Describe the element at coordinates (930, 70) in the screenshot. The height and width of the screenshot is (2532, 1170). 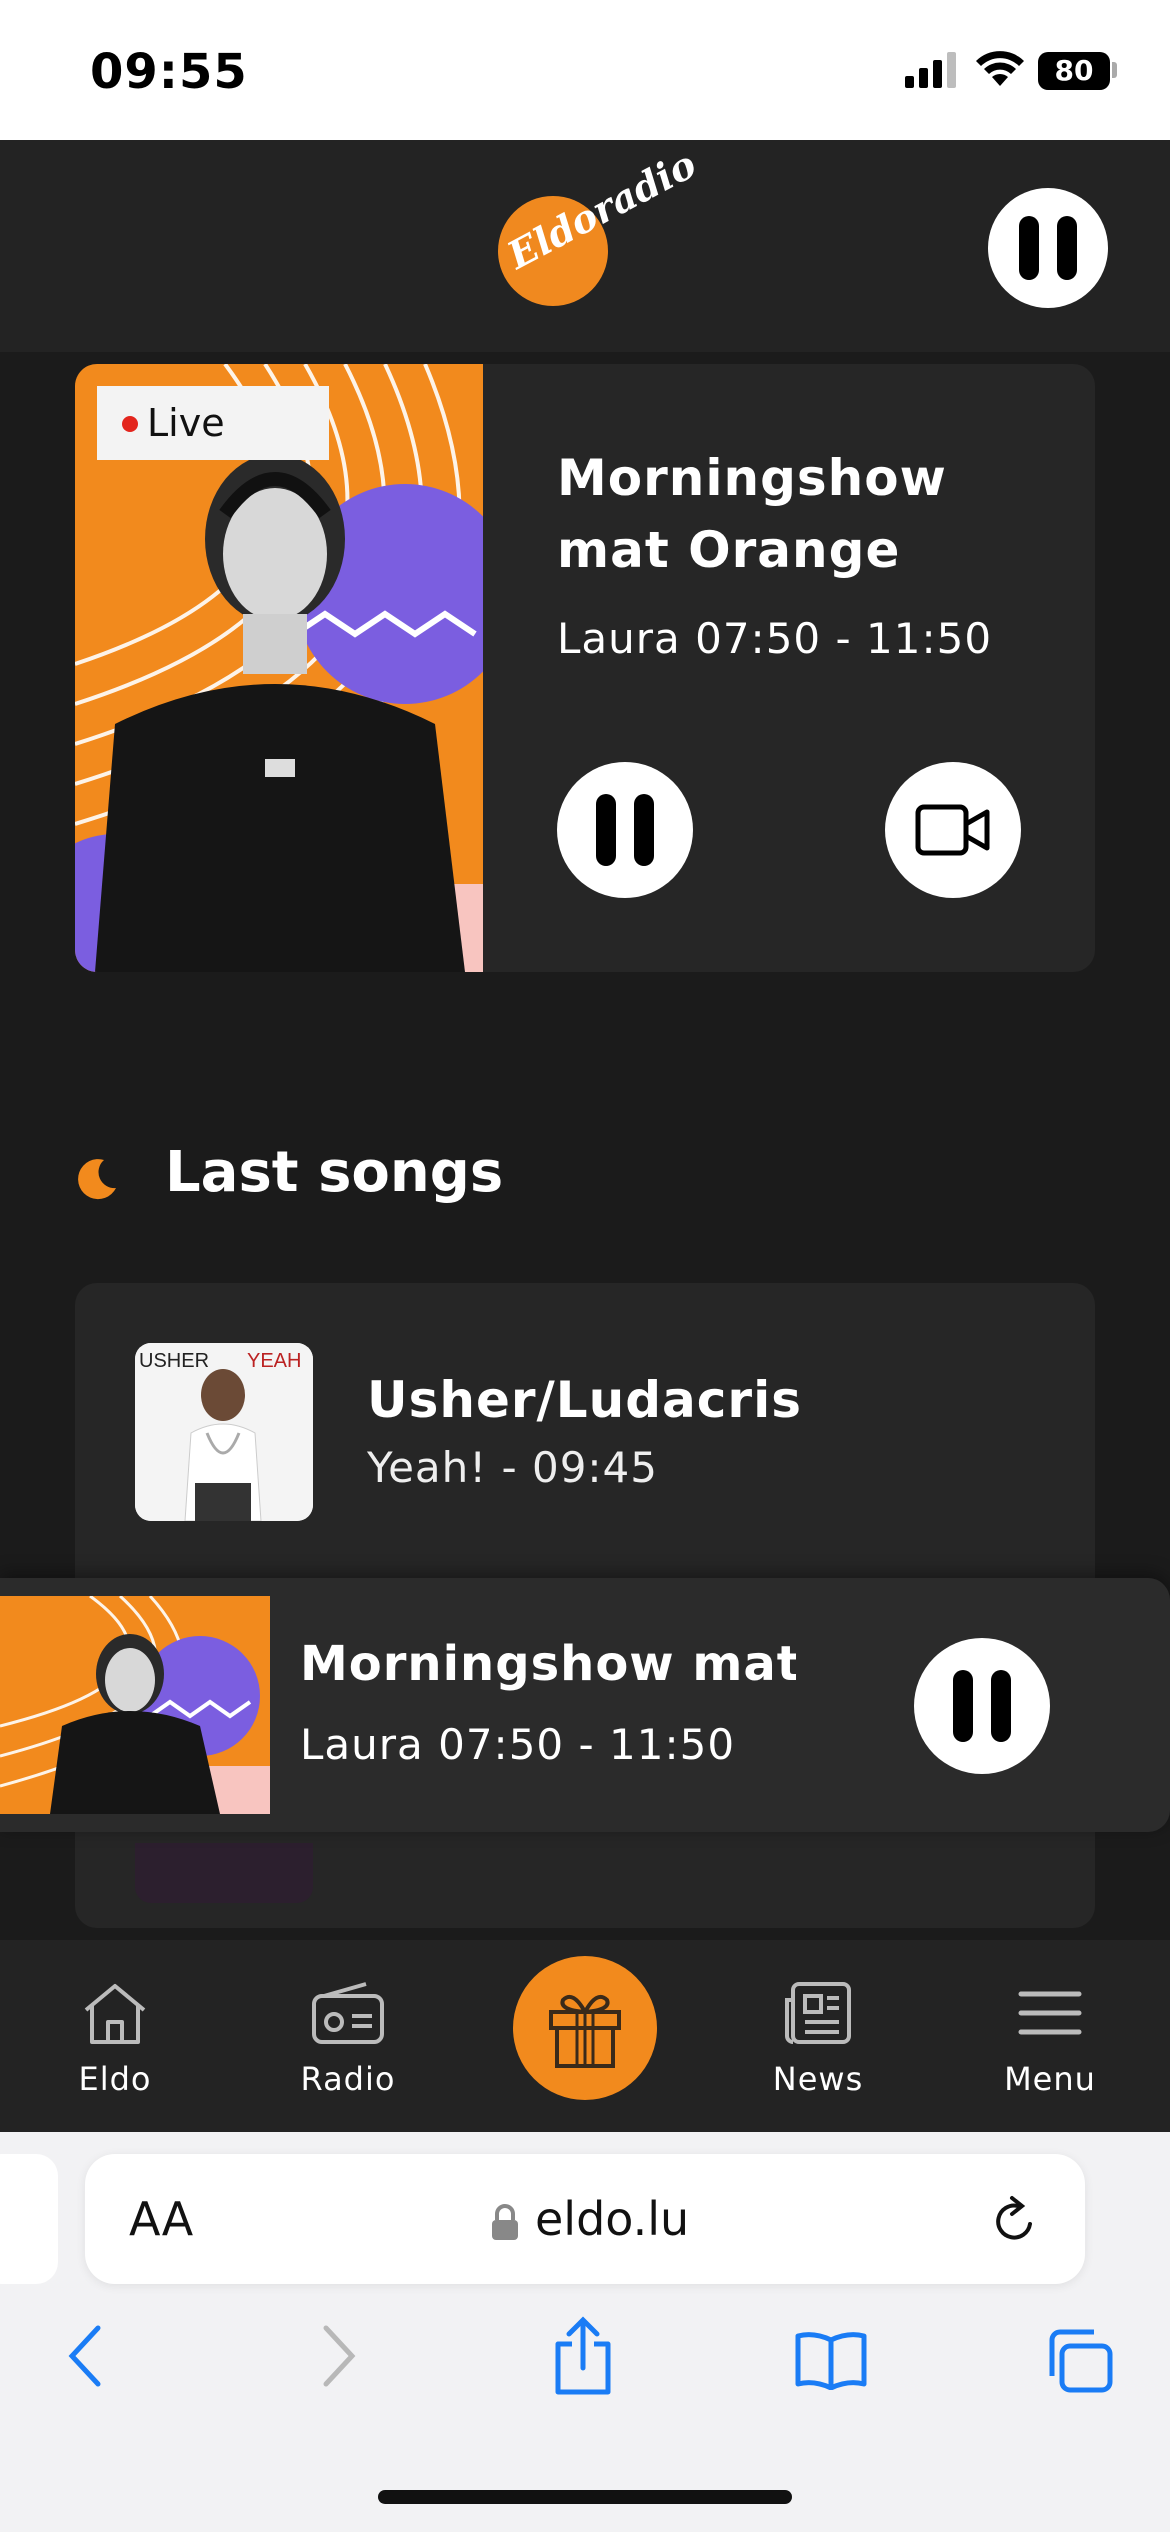
I see `cellular-signal-icon` at that location.